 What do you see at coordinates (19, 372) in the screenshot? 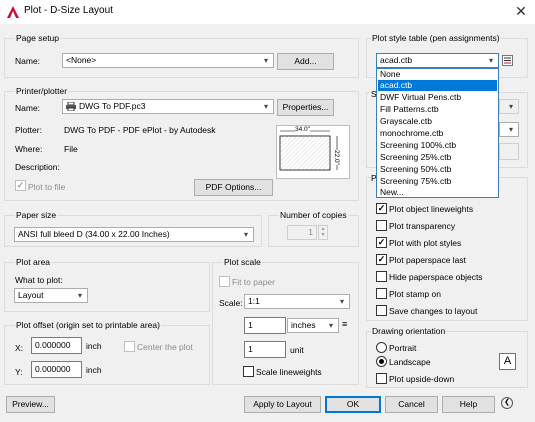
I see `offset-y-label: Y:` at bounding box center [19, 372].